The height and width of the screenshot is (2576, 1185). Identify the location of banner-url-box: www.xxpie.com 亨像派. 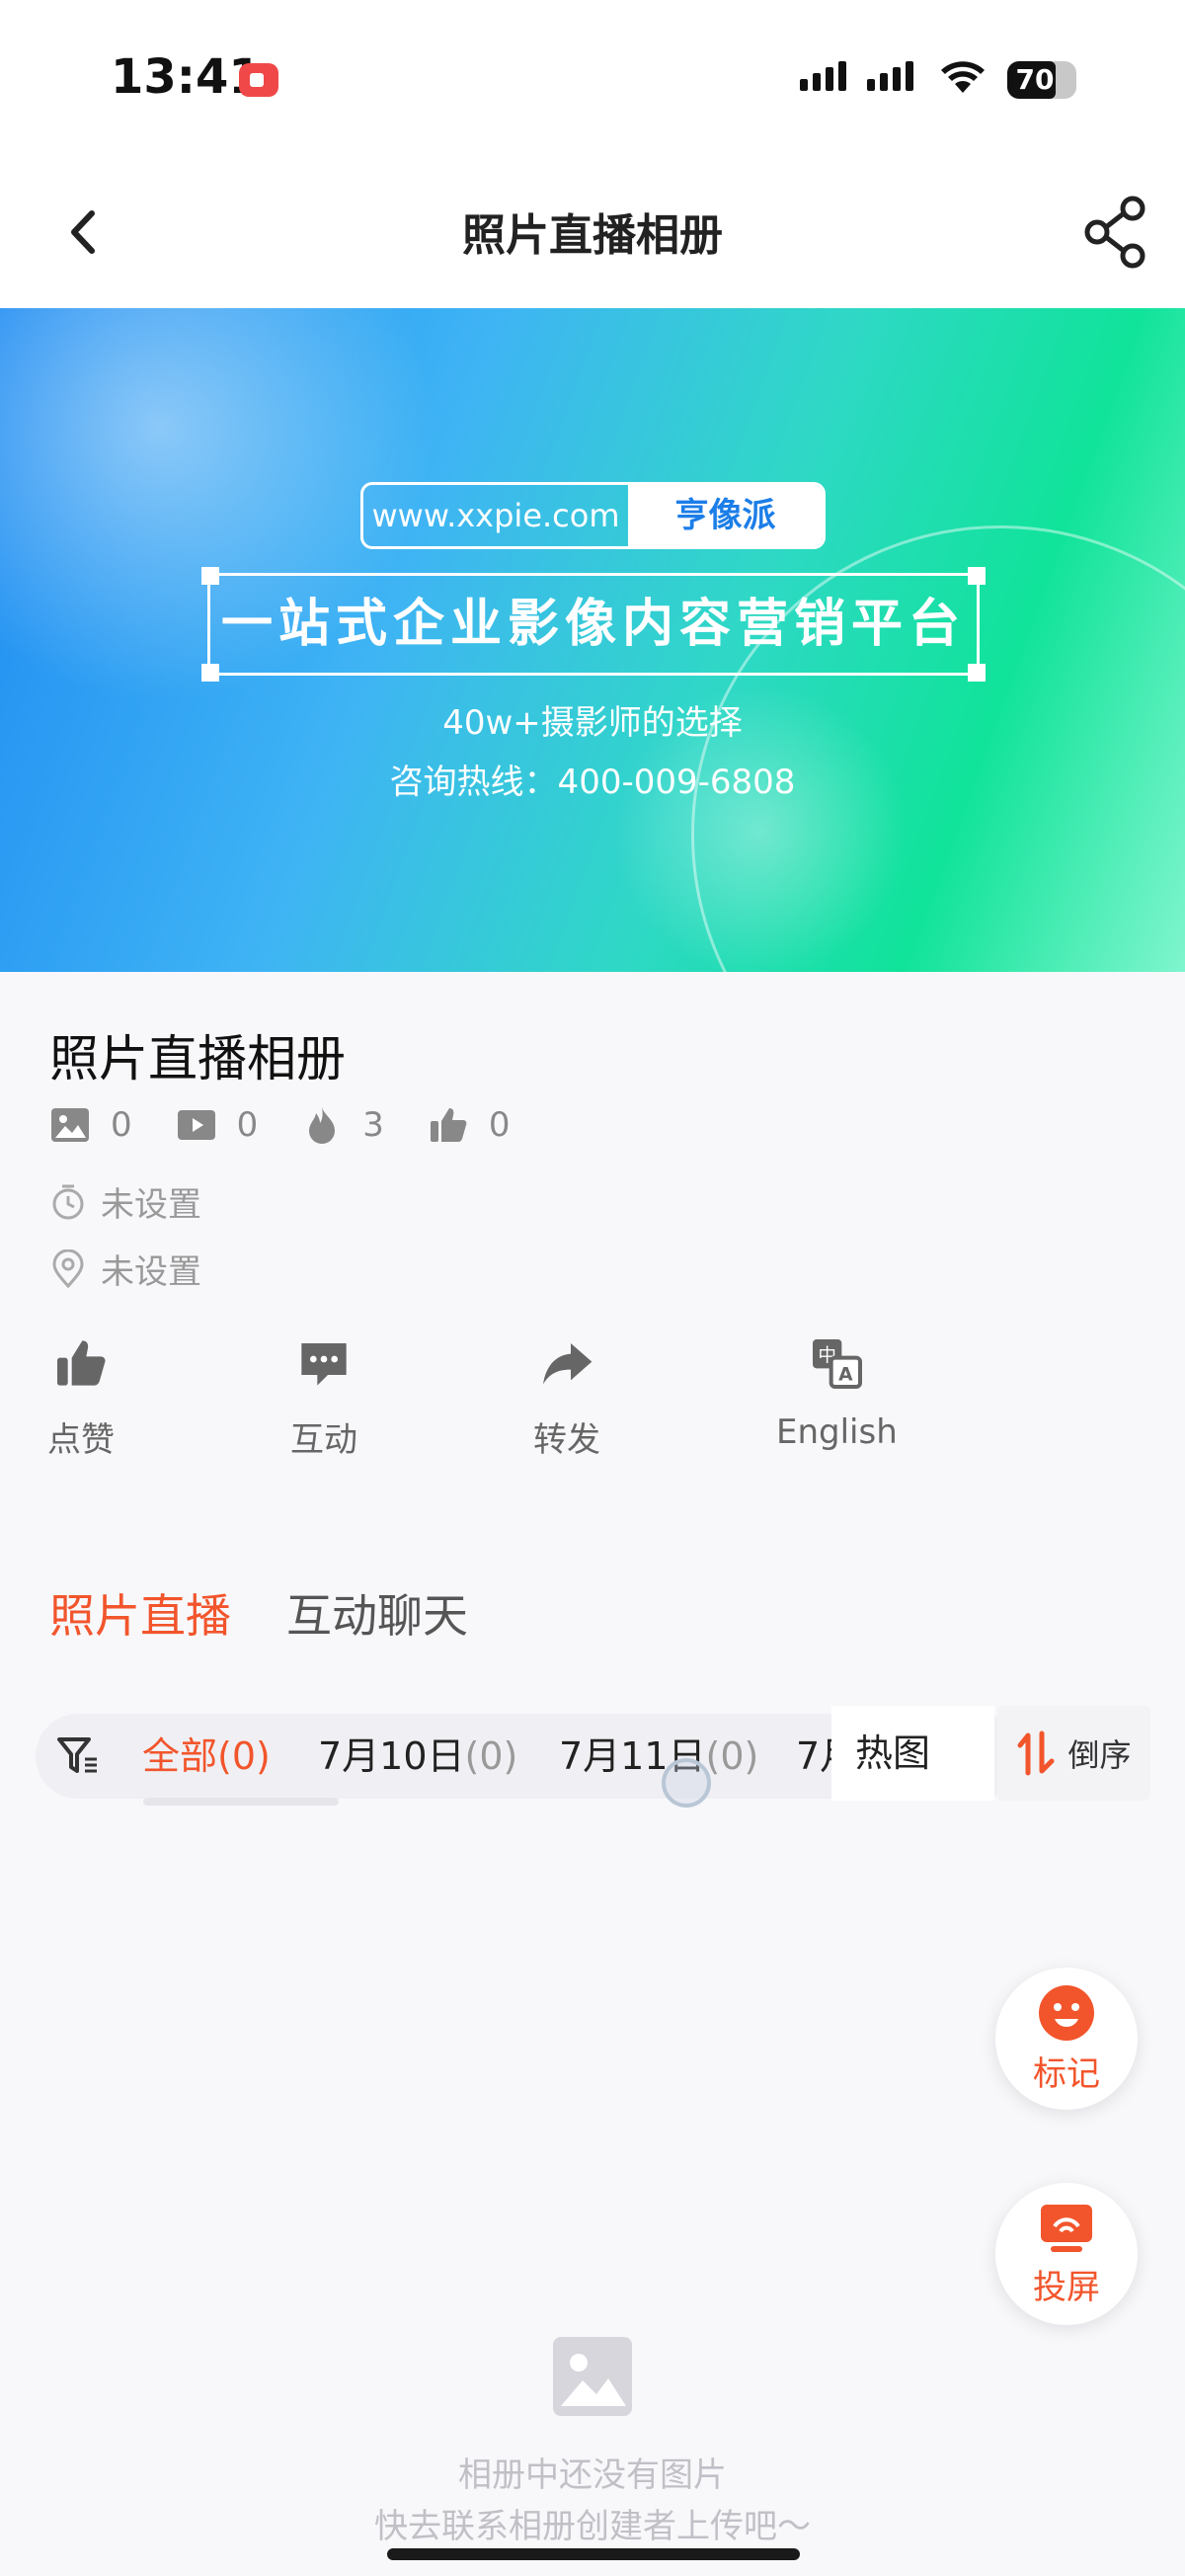
(593, 515).